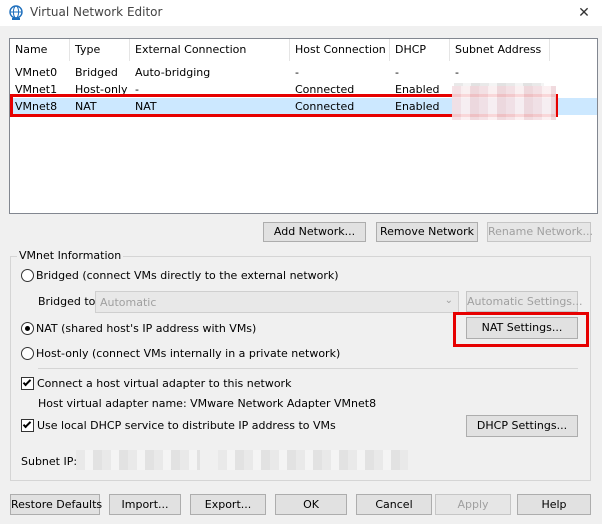 Image resolution: width=602 pixels, height=524 pixels. What do you see at coordinates (27, 353) in the screenshot?
I see `hostonly-radio` at bounding box center [27, 353].